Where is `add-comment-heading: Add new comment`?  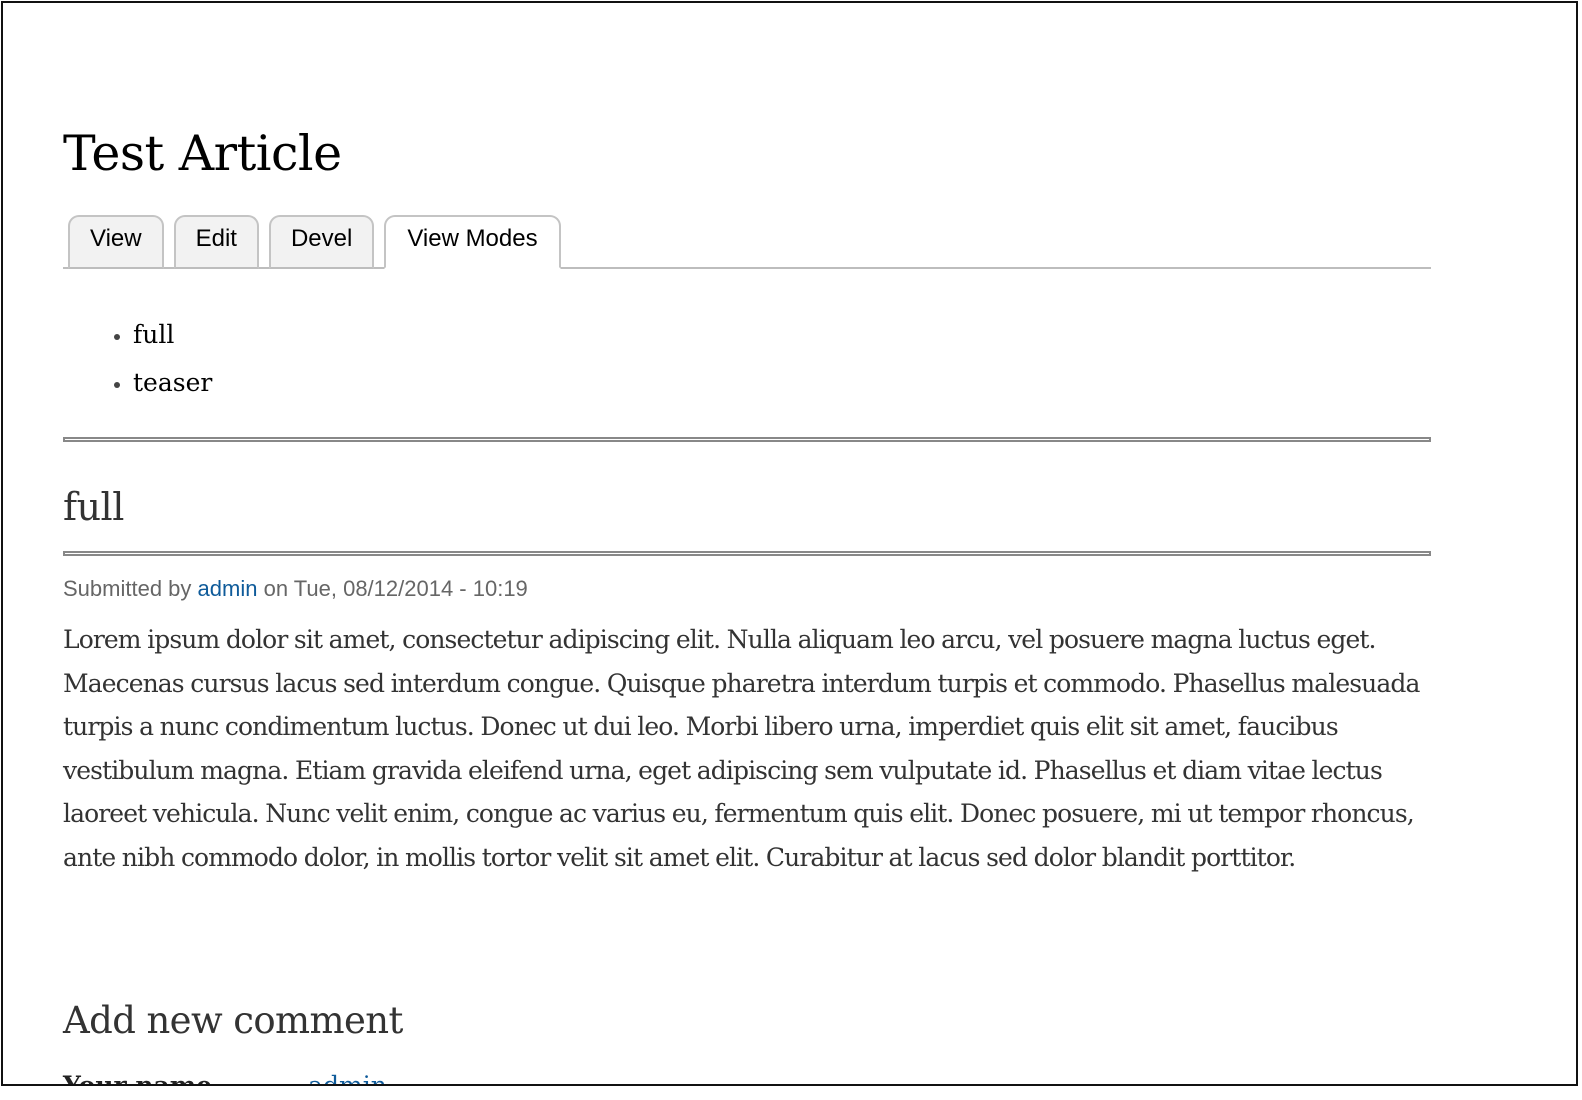
add-comment-heading: Add new comment is located at coordinates (233, 1020).